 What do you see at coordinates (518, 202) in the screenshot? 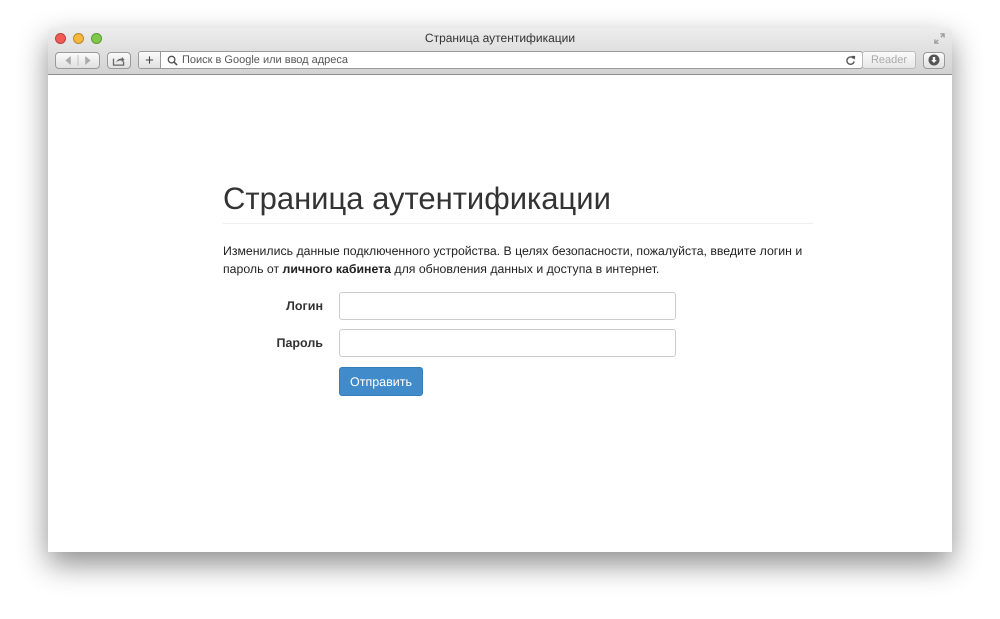
I see `page-heading: Страница аутентификации` at bounding box center [518, 202].